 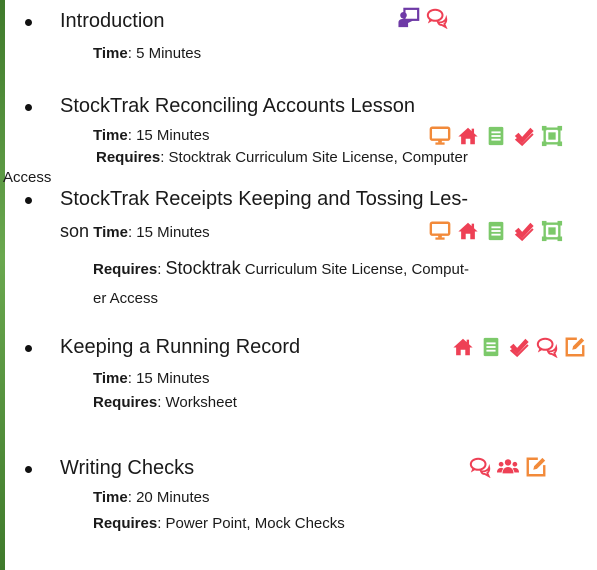 What do you see at coordinates (409, 18) in the screenshot?
I see `presentation-teacher-icon` at bounding box center [409, 18].